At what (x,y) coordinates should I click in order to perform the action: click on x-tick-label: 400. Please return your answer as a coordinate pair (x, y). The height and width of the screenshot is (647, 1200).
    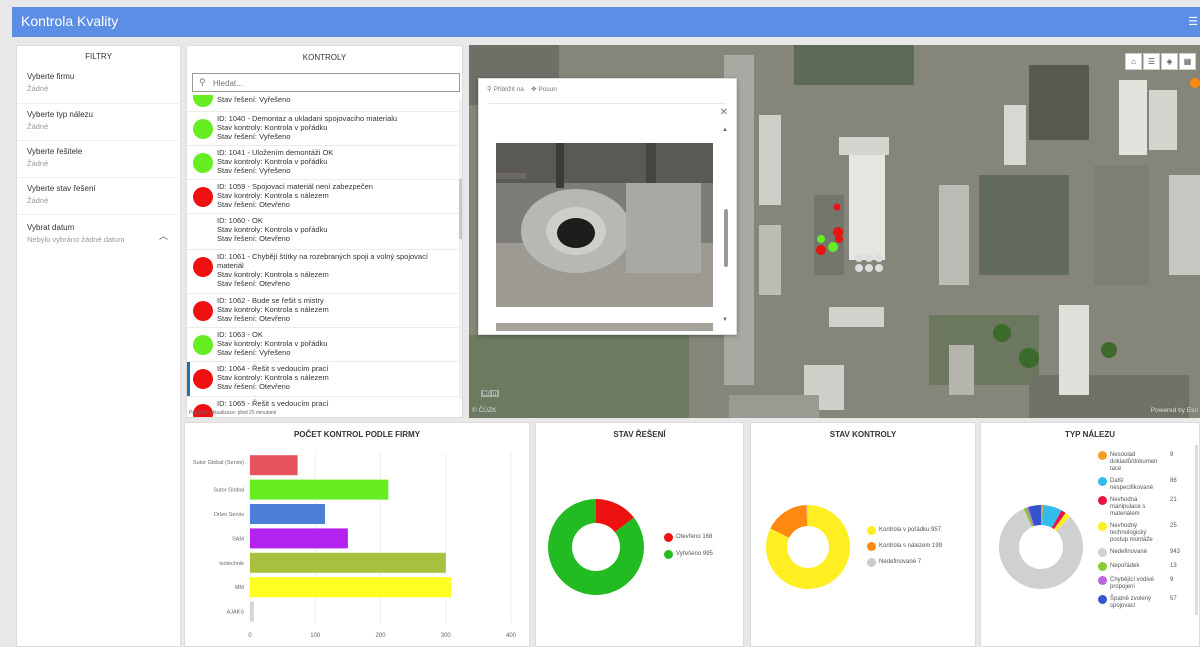
    Looking at the image, I should click on (511, 636).